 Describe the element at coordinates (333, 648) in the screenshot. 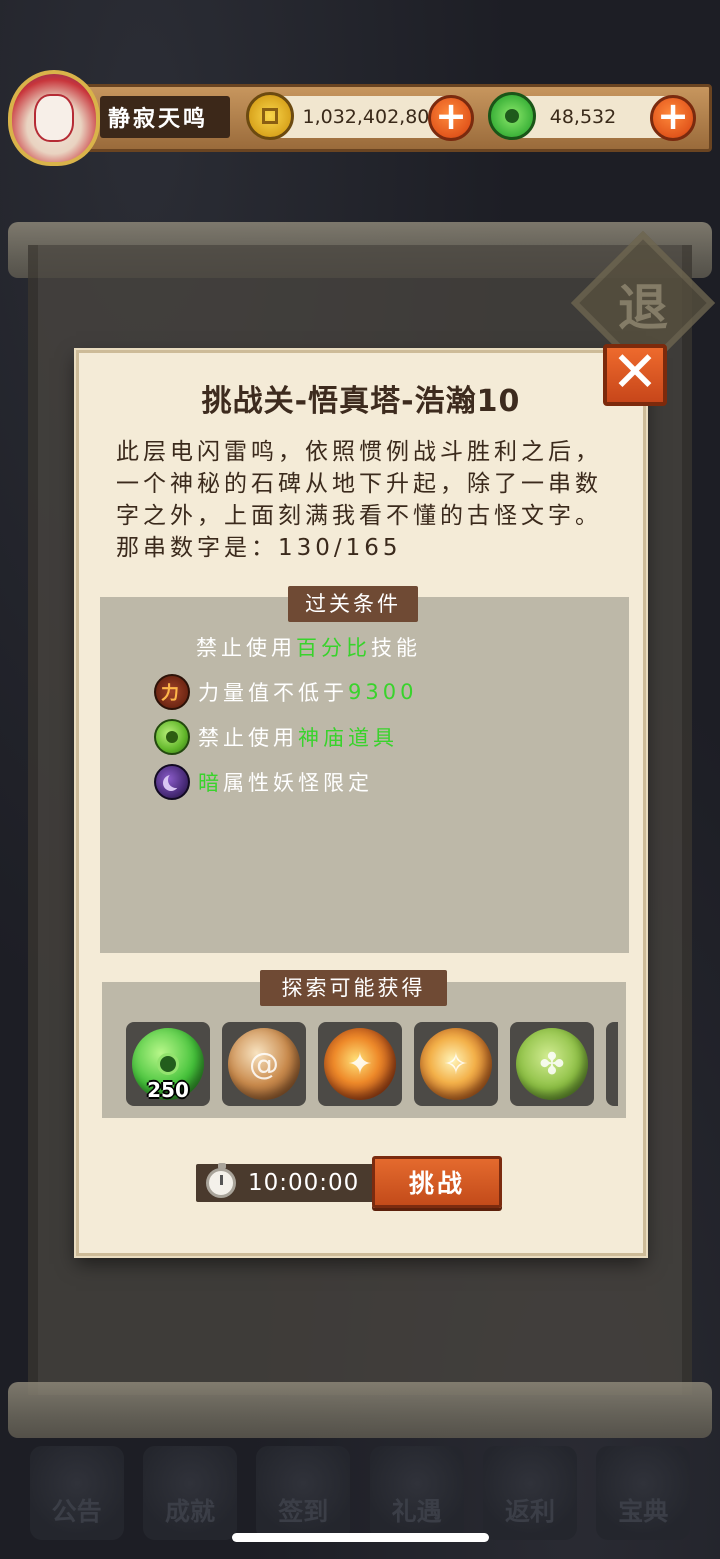

I see `condition-highlight: 百分比` at that location.